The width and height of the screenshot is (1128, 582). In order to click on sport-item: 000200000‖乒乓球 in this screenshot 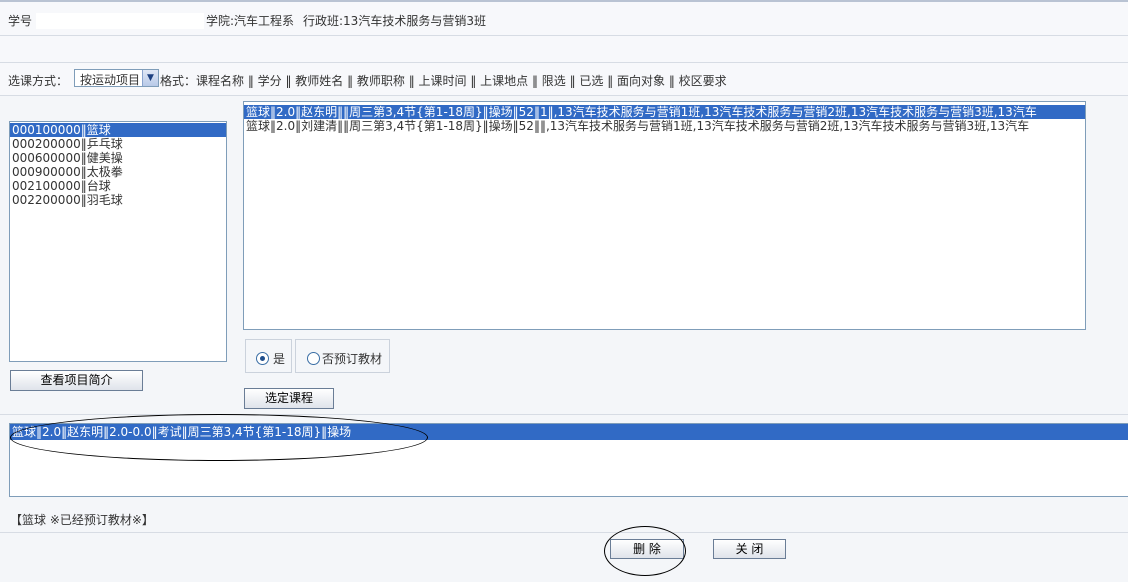, I will do `click(118, 144)`.